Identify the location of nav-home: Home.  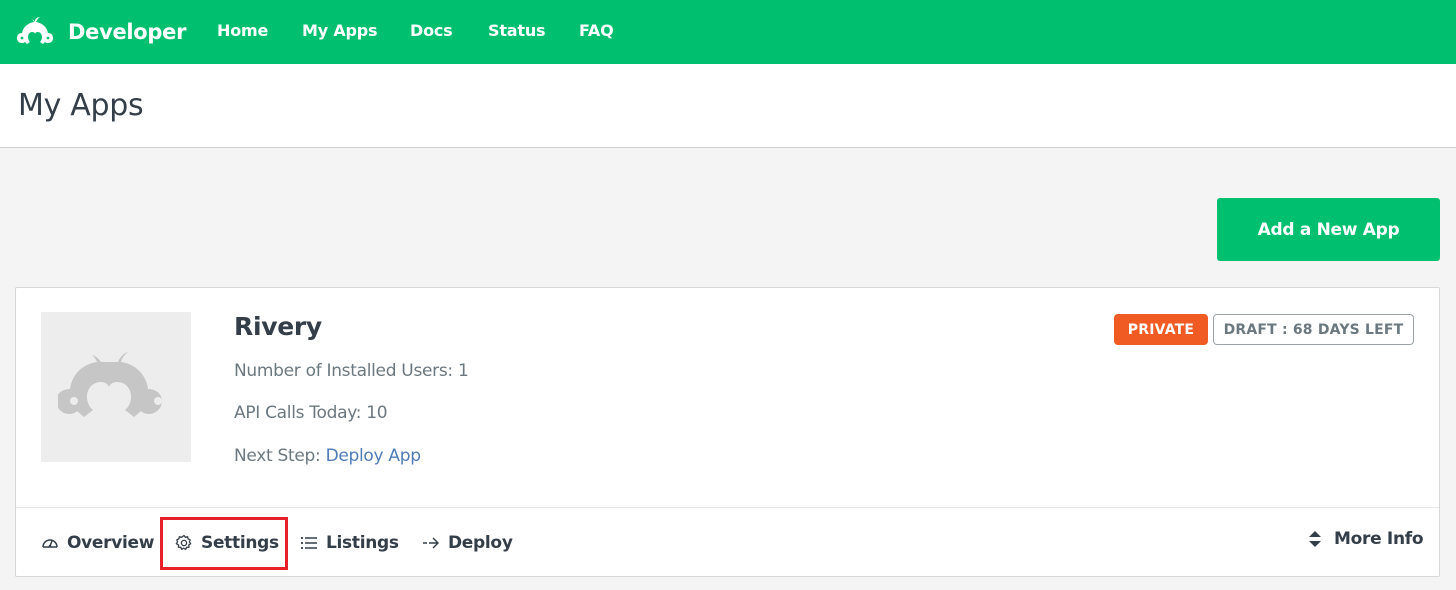
(242, 30).